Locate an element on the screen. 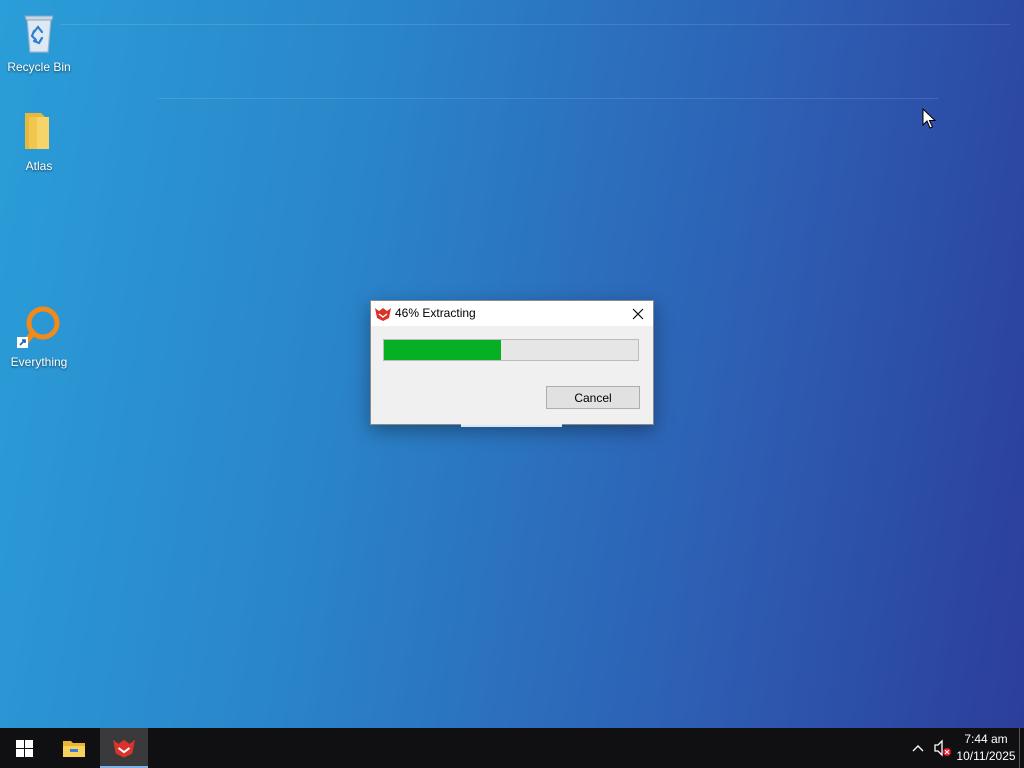 The width and height of the screenshot is (1024, 768). taskbar-file-explorer is located at coordinates (74, 748).